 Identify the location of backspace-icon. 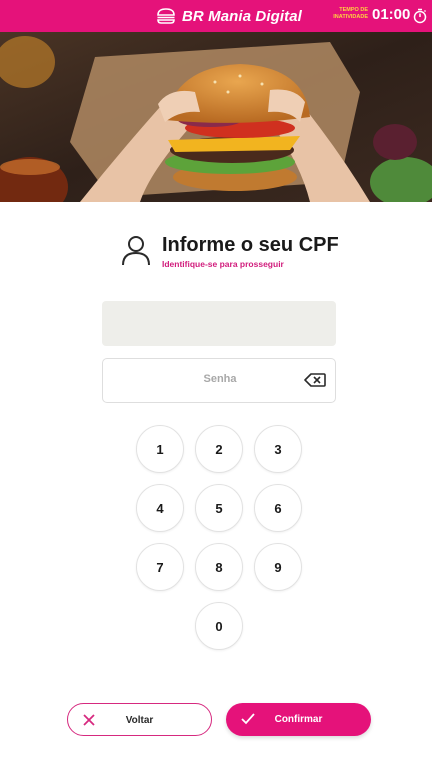
(315, 380).